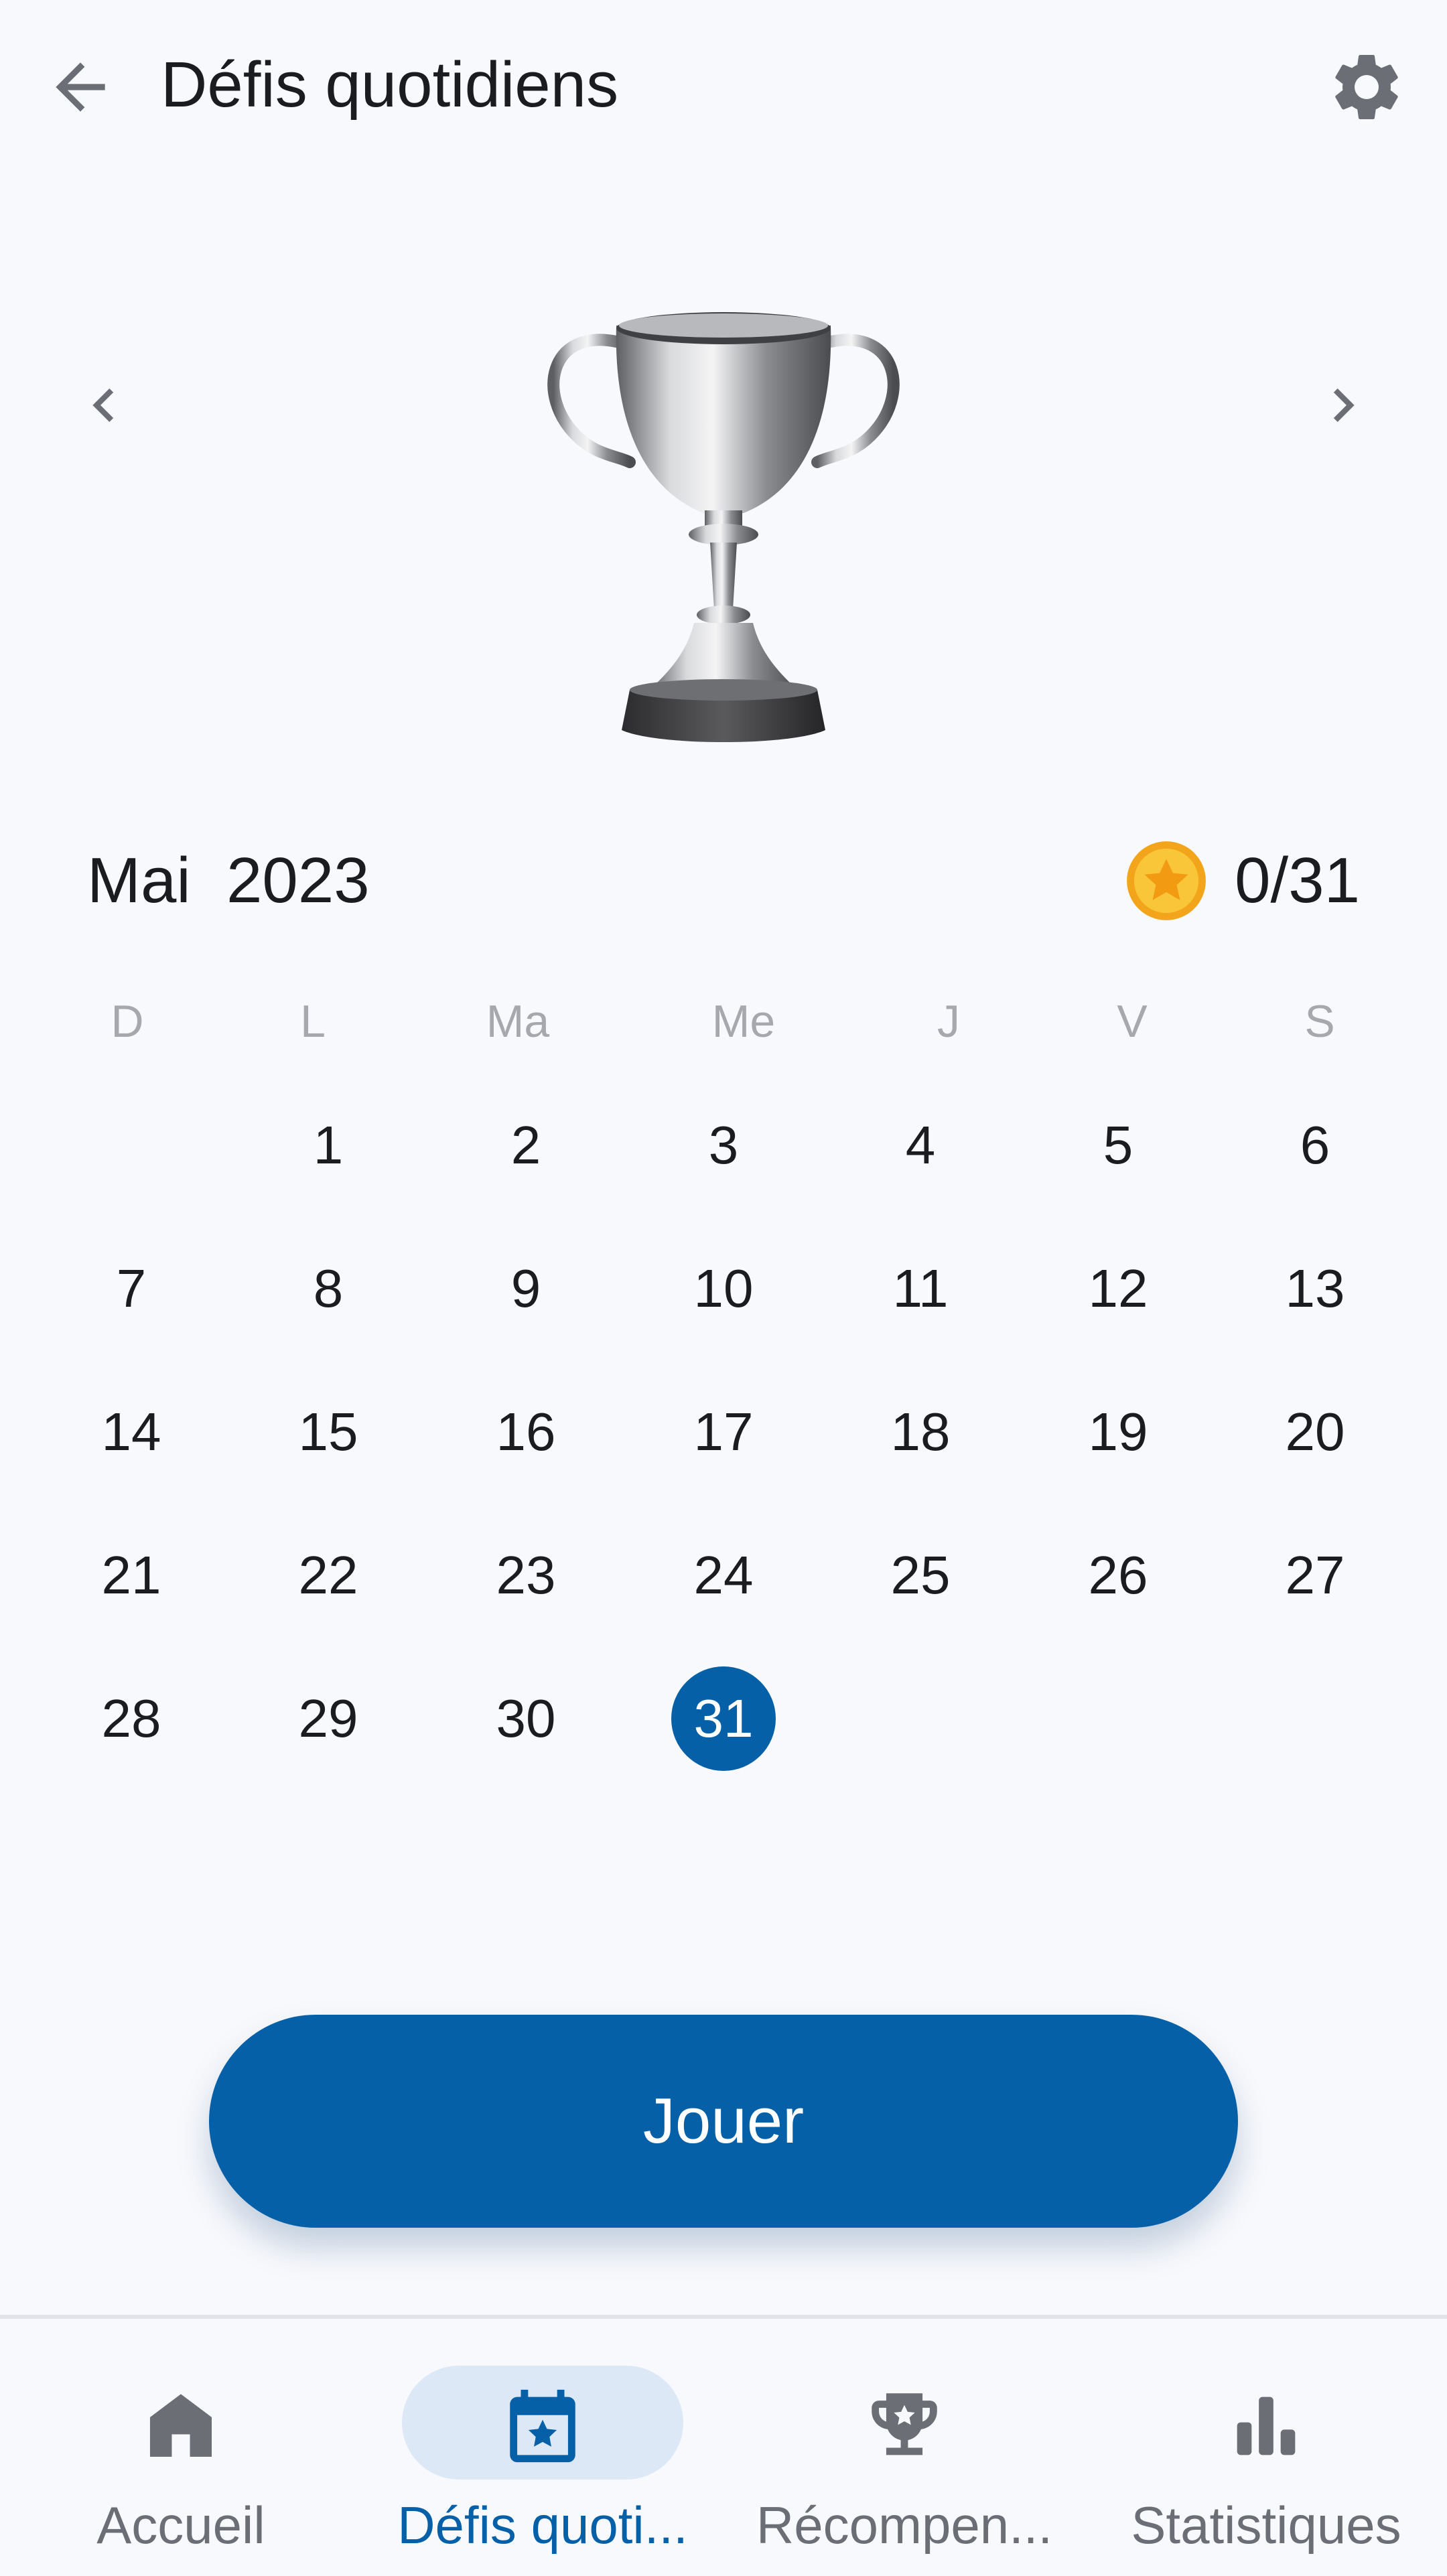 This screenshot has width=1447, height=2576. What do you see at coordinates (1297, 880) in the screenshot?
I see `coin-count: 0/31` at bounding box center [1297, 880].